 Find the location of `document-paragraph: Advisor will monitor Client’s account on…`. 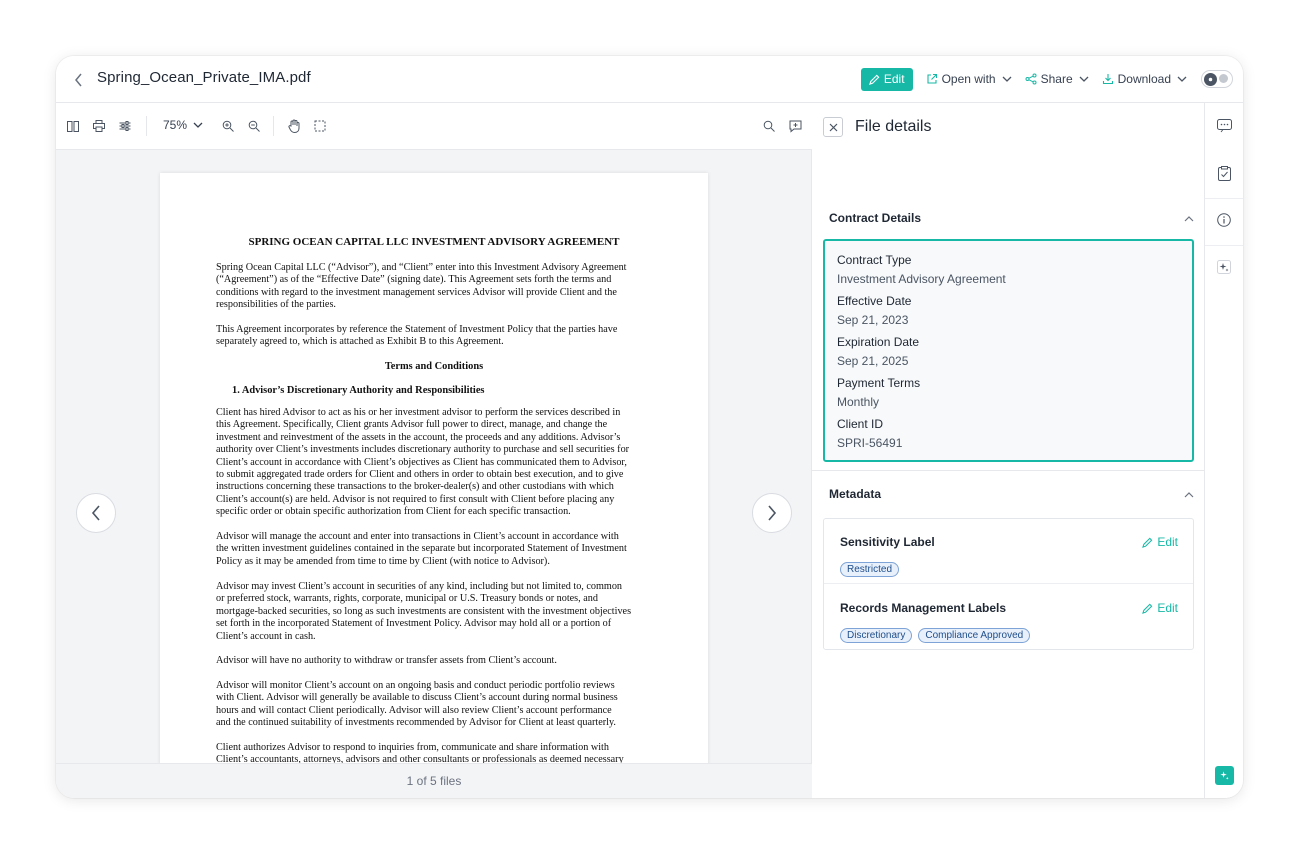

document-paragraph: Advisor will monitor Client’s account on… is located at coordinates (417, 704).